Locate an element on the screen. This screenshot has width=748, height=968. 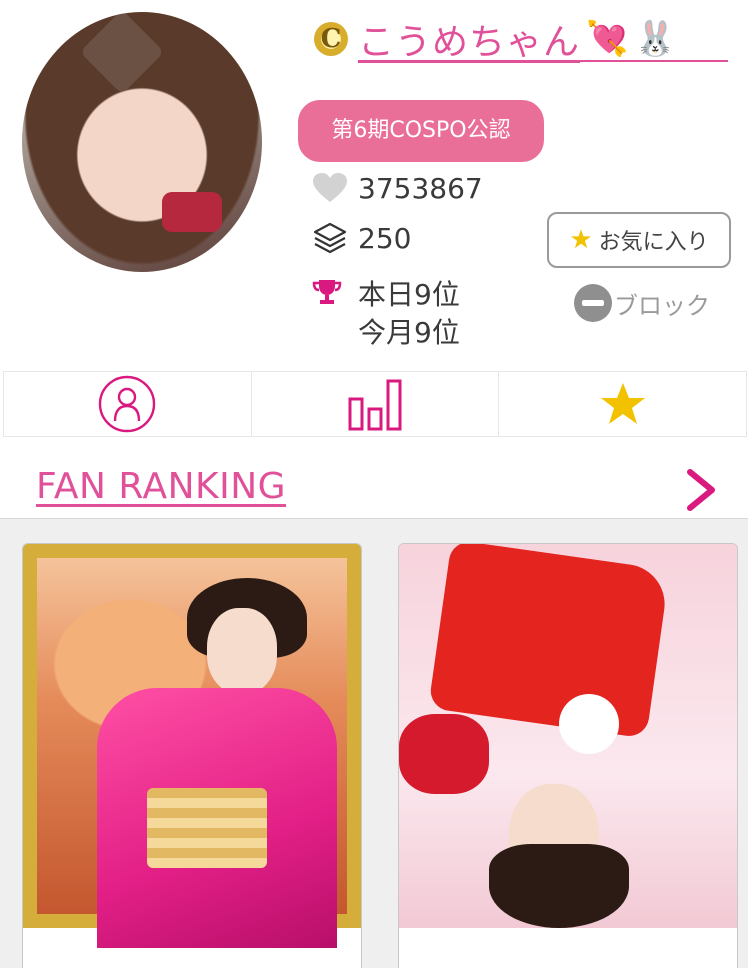
cat-ear-decoration is located at coordinates (122, 53).